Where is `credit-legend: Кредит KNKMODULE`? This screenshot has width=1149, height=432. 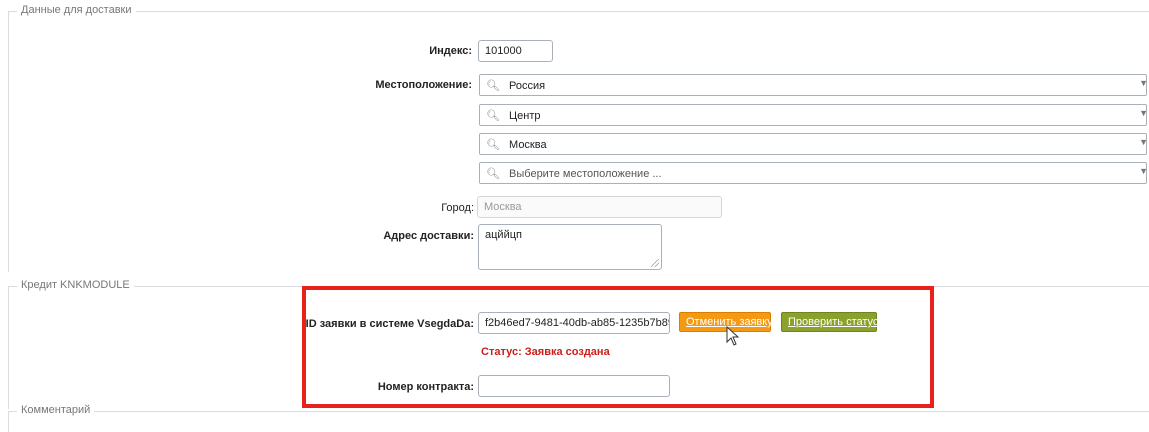 credit-legend: Кредит KNKMODULE is located at coordinates (75, 285).